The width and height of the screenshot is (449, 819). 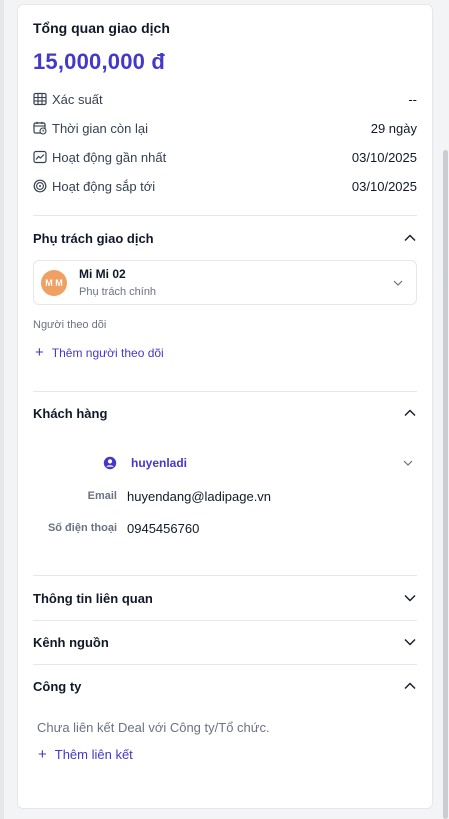 I want to click on left-edge, so click(x=2, y=409).